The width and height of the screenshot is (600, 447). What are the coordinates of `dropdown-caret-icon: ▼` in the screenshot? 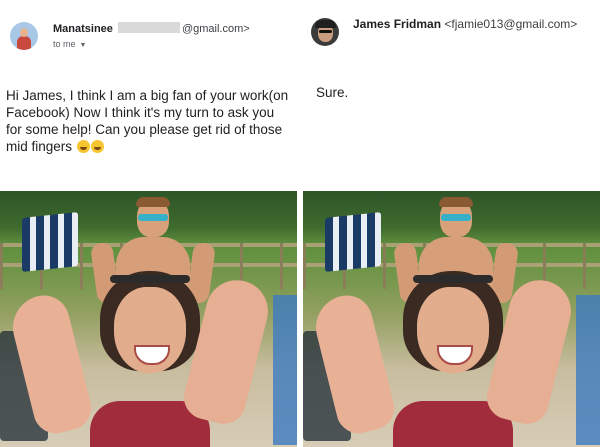 It's located at (83, 45).